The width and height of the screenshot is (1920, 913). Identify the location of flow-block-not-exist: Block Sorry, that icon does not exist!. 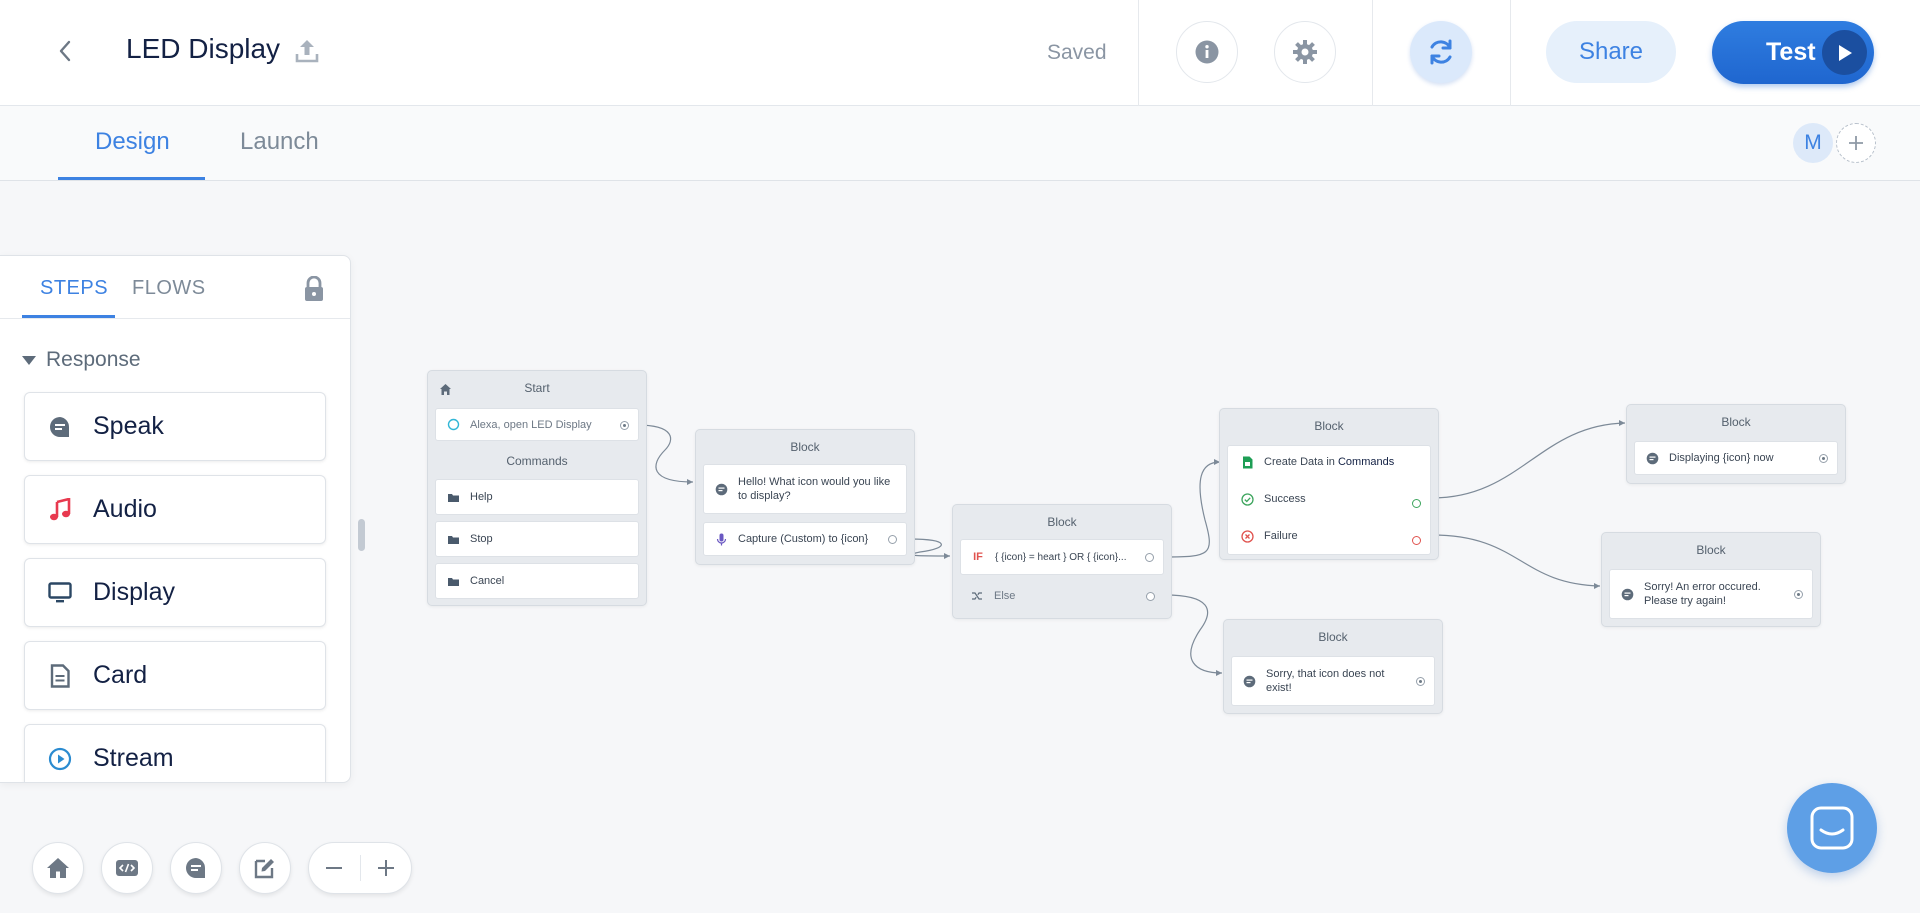
(1333, 666).